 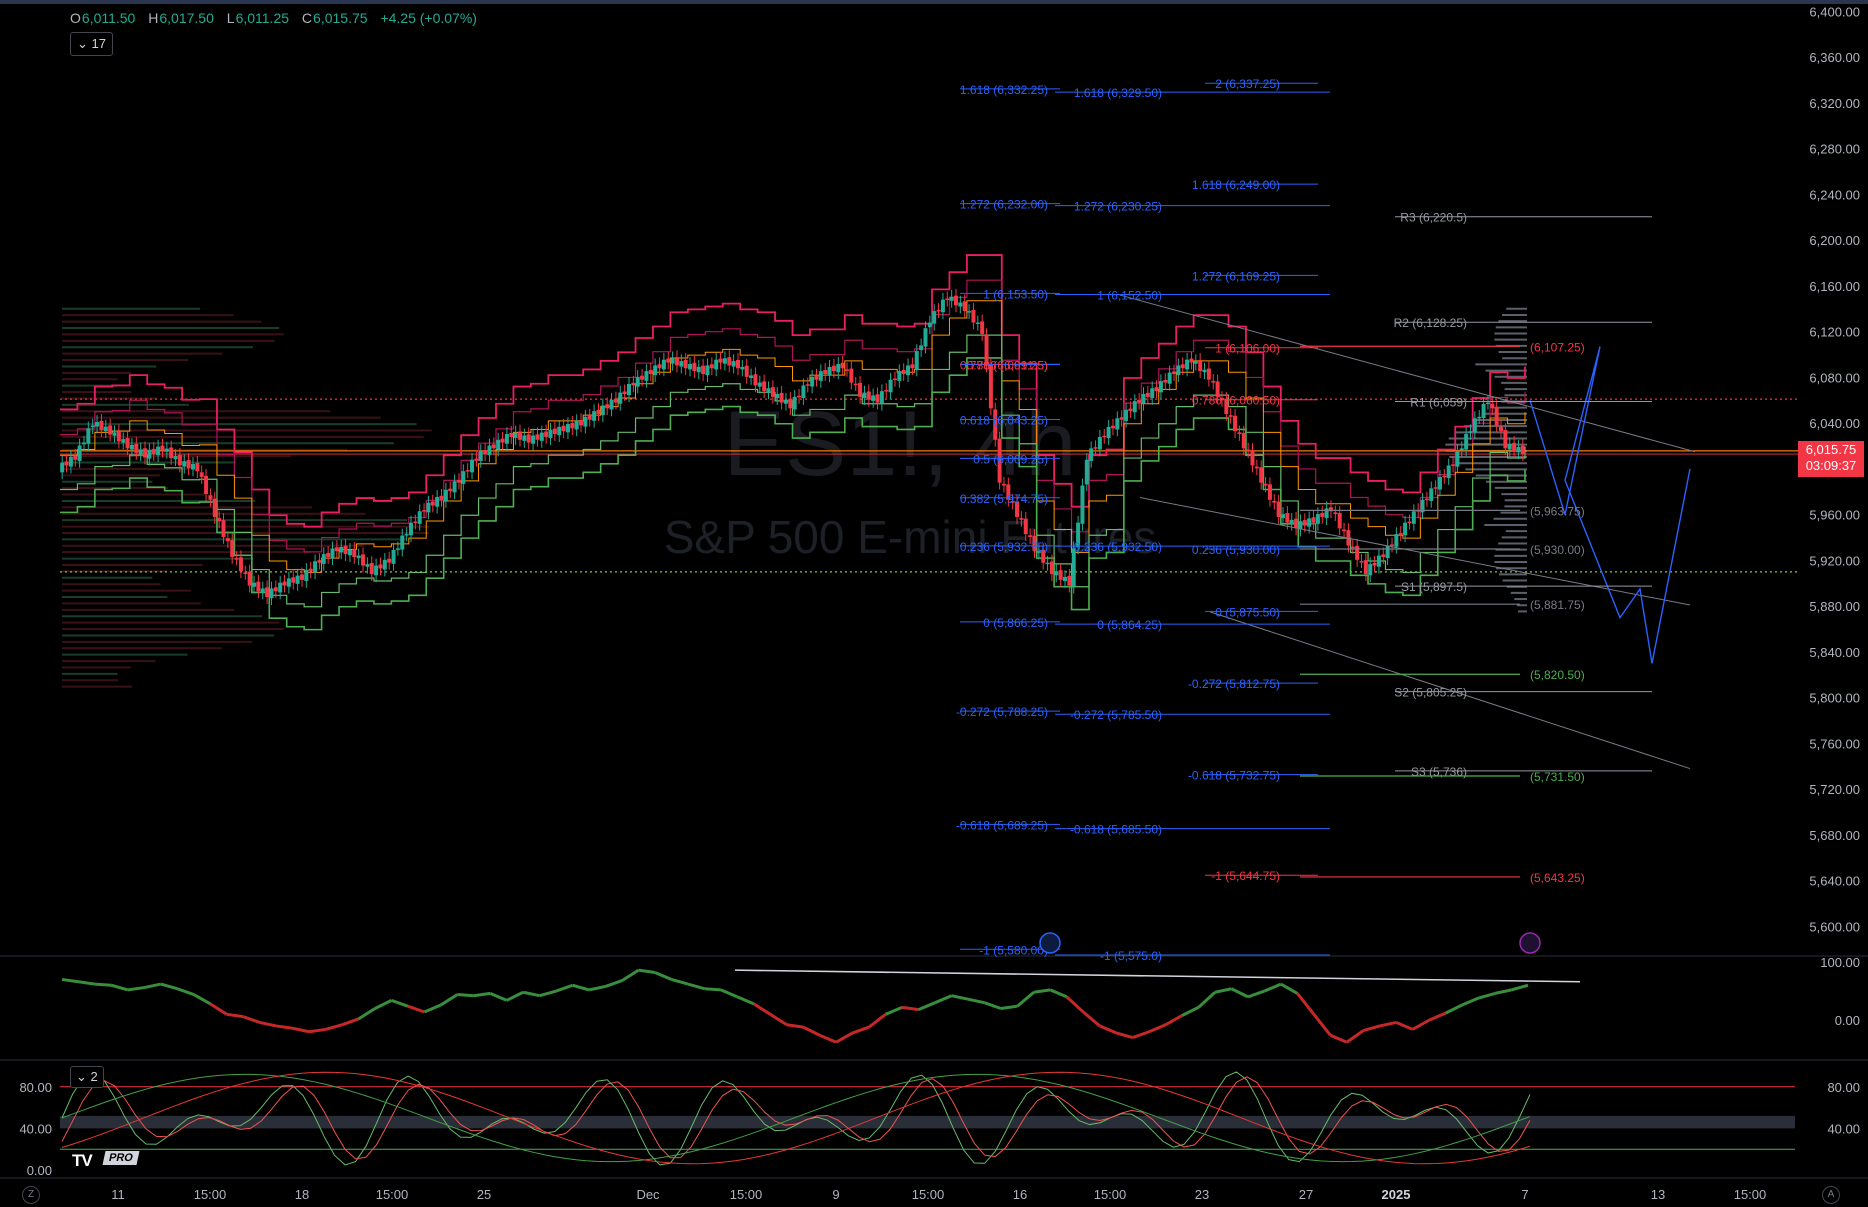 I want to click on pivot-level-label: S2 (5,805.25), so click(x=1430, y=693).